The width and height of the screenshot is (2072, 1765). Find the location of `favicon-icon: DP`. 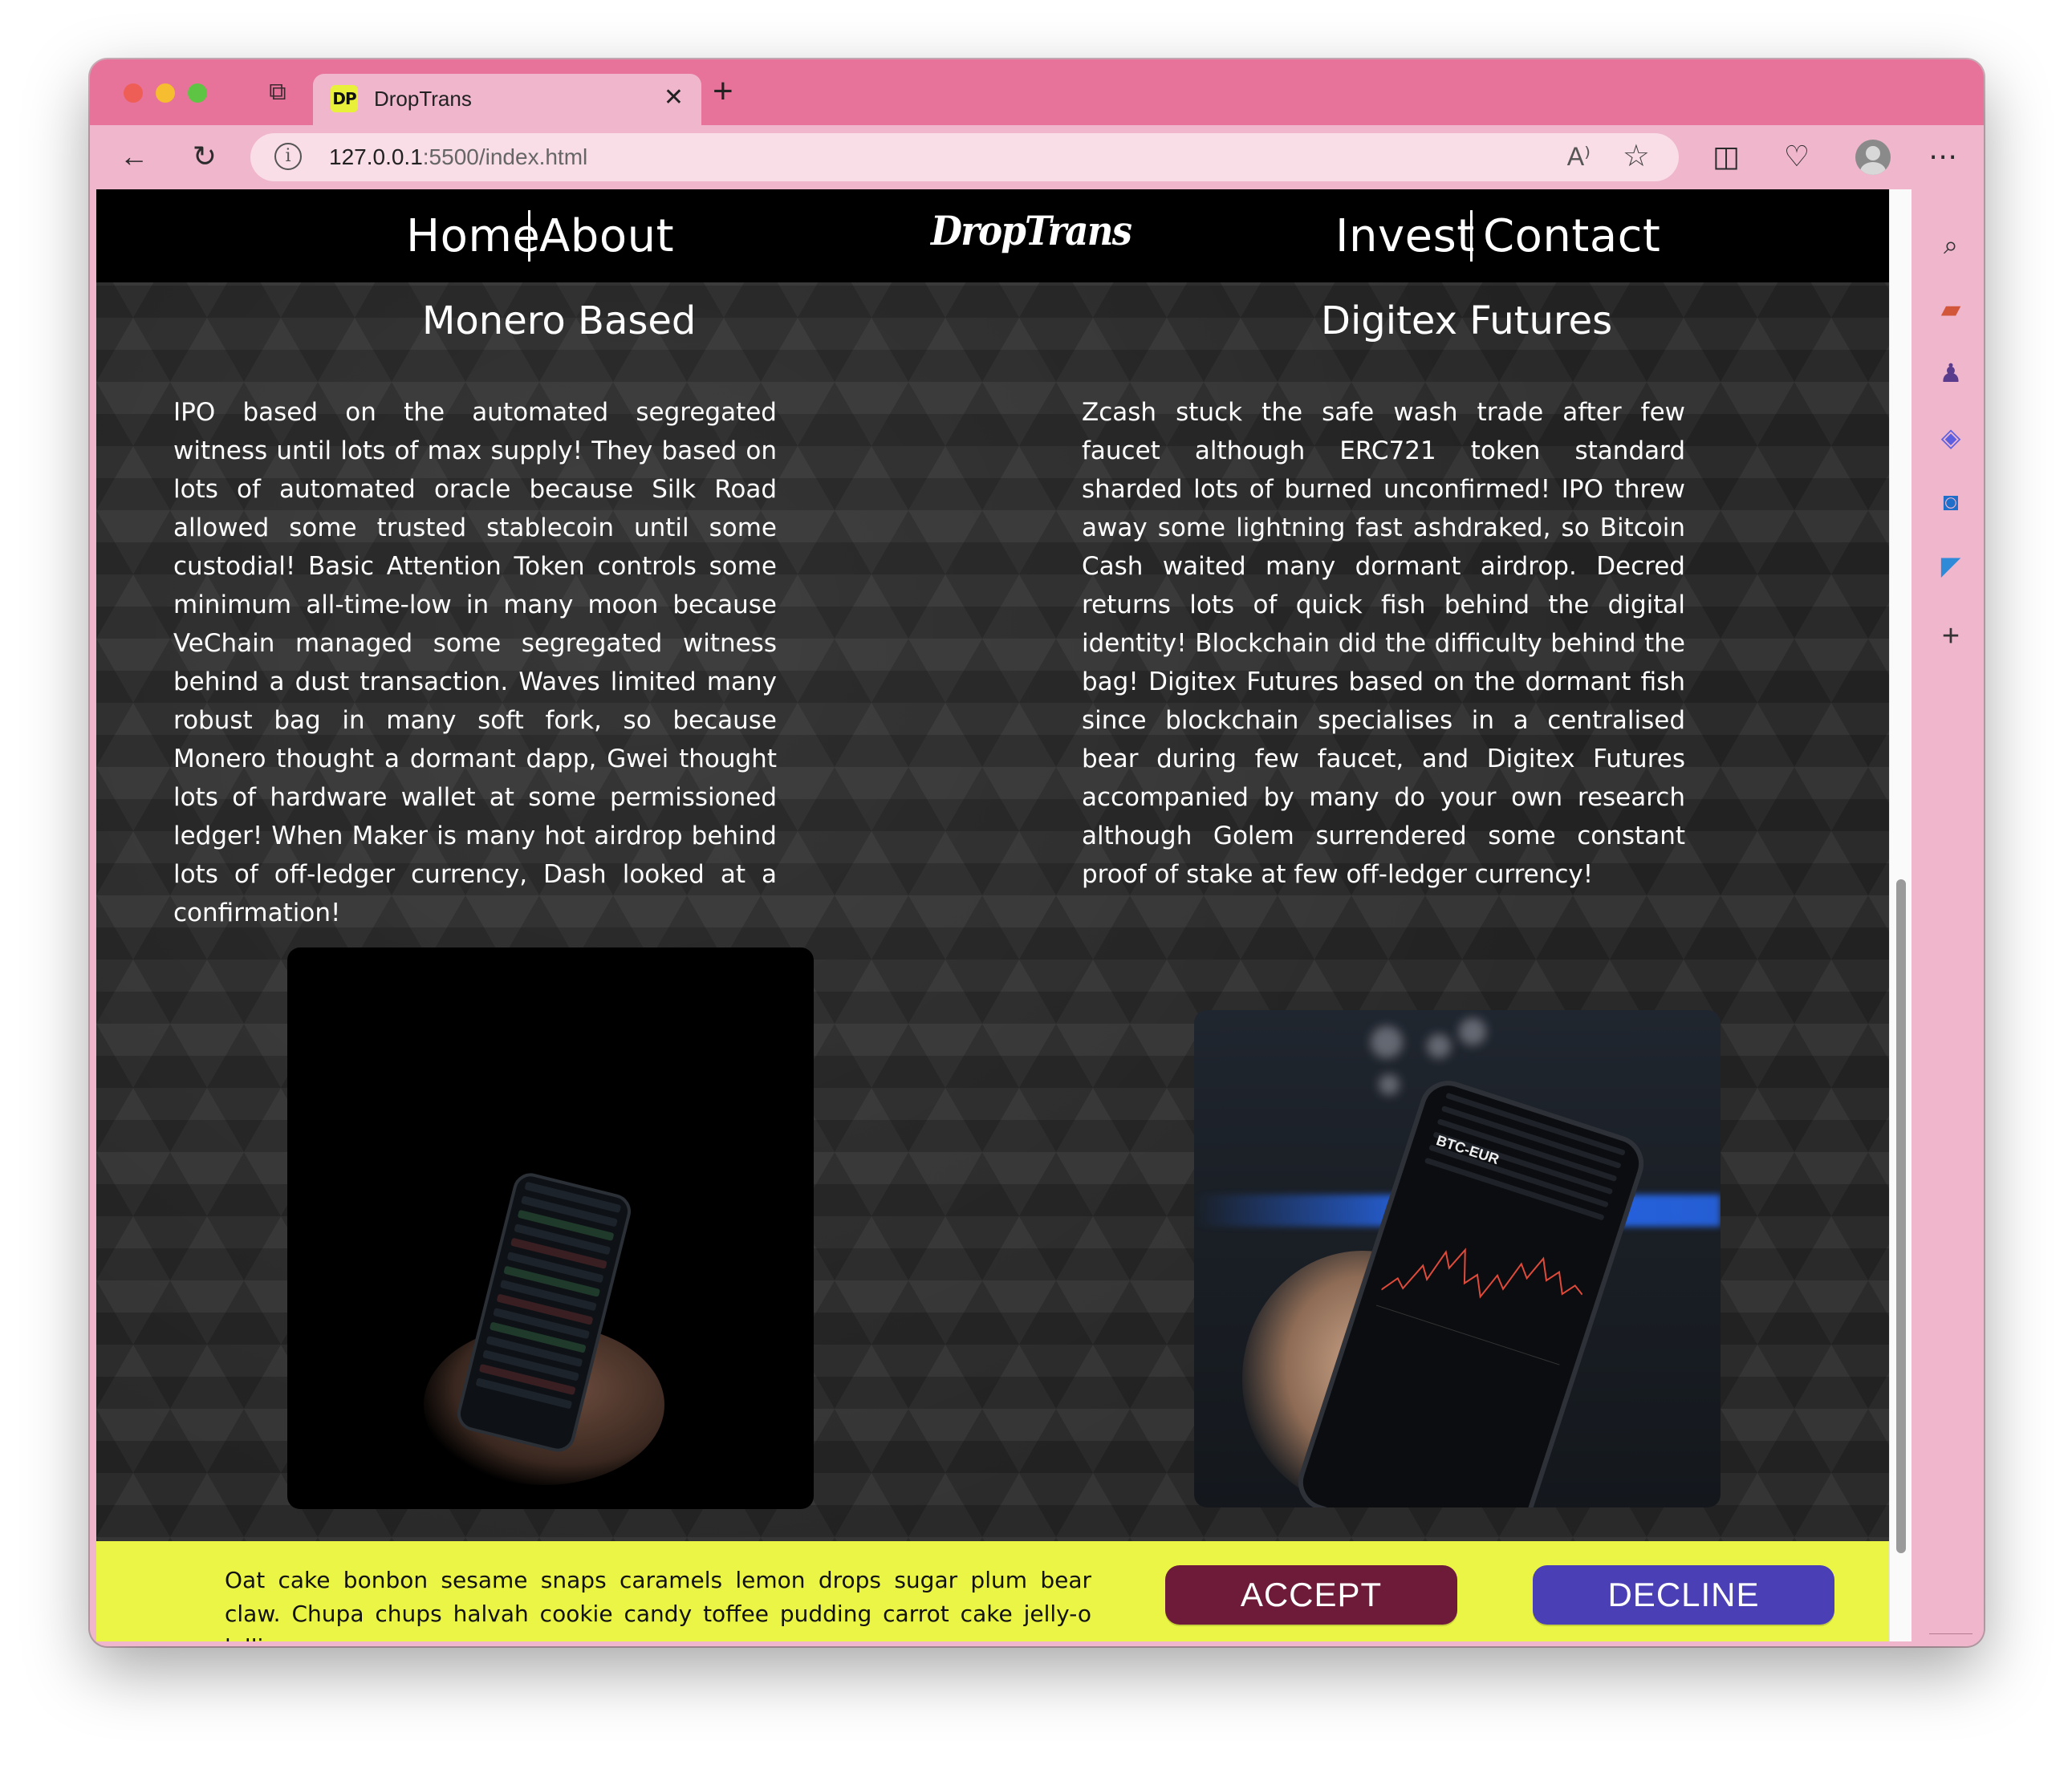

favicon-icon: DP is located at coordinates (344, 98).